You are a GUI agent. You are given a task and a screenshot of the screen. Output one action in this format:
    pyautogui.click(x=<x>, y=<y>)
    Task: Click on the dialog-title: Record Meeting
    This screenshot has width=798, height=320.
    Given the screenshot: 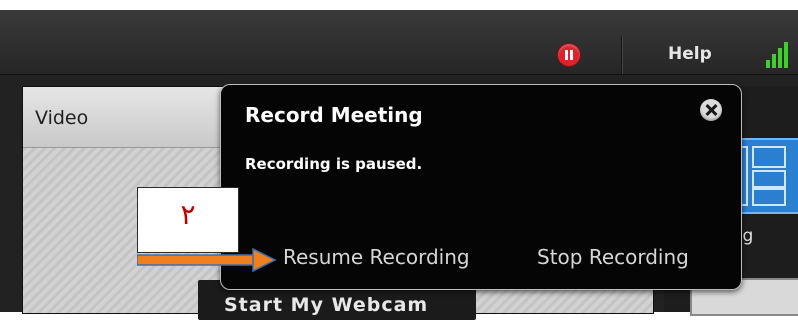 What is the action you would take?
    pyautogui.click(x=334, y=115)
    